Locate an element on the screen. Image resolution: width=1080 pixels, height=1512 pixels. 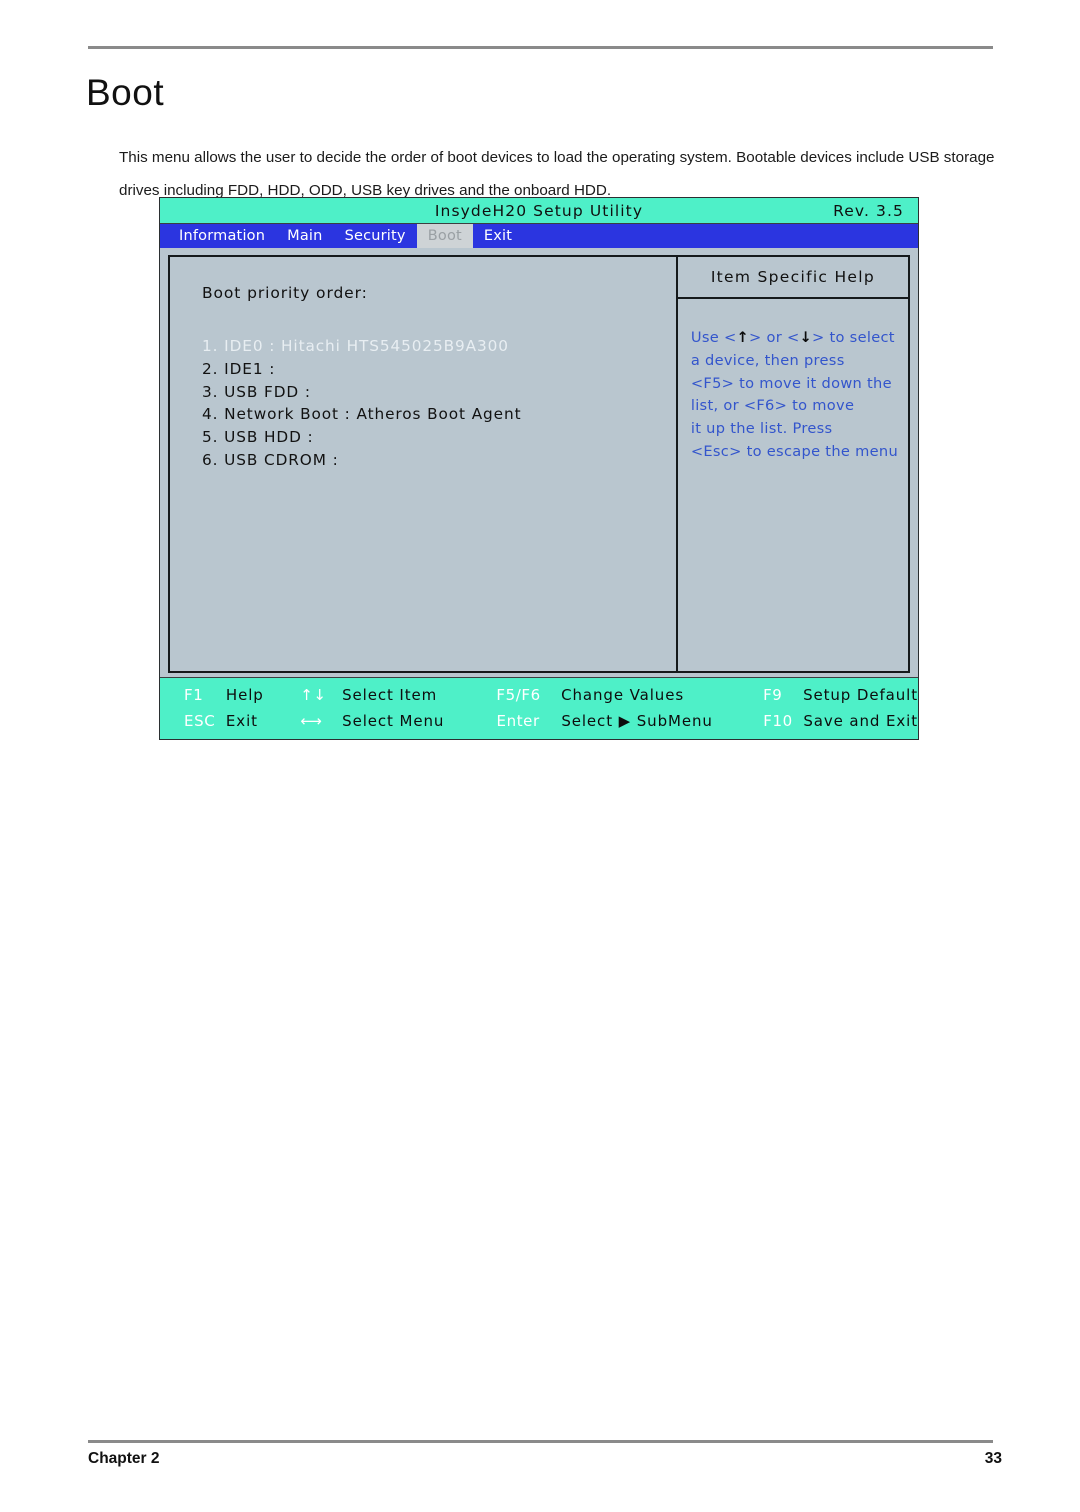
boot-list-item: 1. IDE0 : Hitachi HTS545025B9A300 is located at coordinates (361, 346).